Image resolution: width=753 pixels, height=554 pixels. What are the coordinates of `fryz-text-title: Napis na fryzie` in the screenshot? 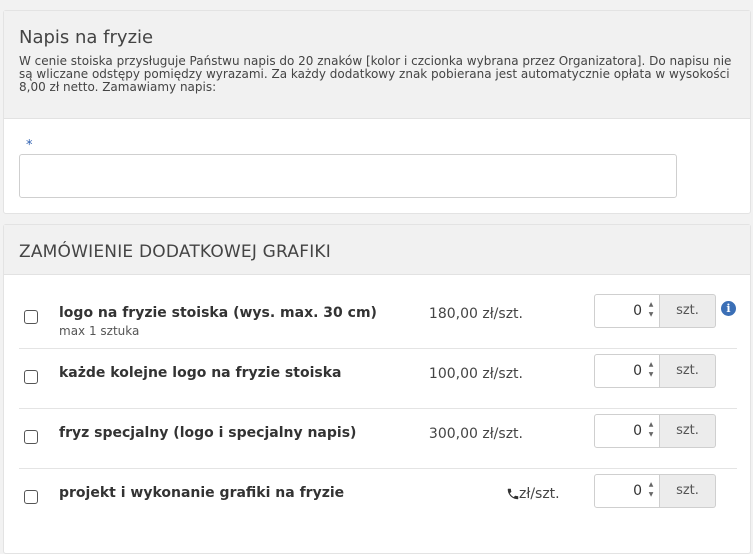 It's located at (86, 37).